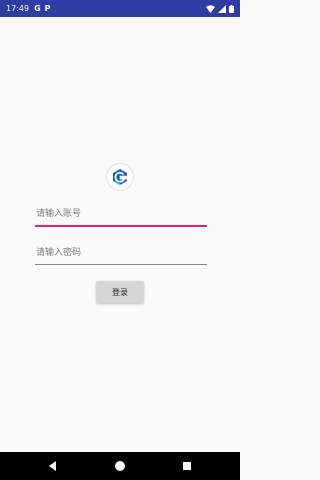 Image resolution: width=320 pixels, height=480 pixels. Describe the element at coordinates (53, 466) in the screenshot. I see `back-icon` at that location.